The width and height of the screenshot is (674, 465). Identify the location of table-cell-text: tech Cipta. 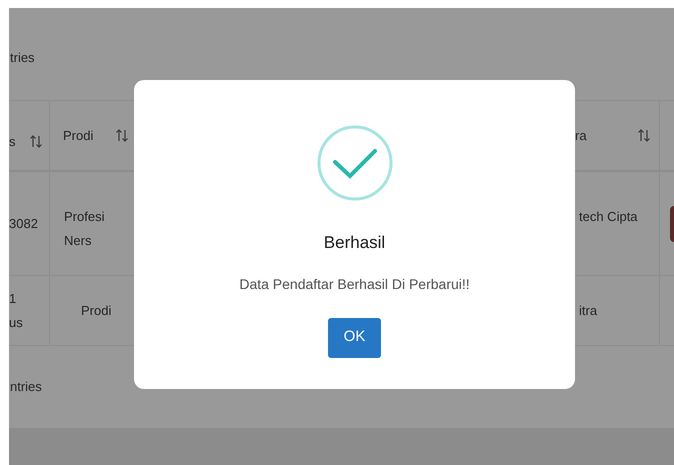
(608, 217).